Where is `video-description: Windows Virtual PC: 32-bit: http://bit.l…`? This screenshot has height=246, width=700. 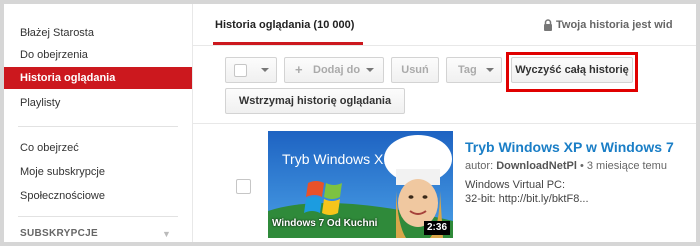 video-description: Windows Virtual PC: 32-bit: http://bit.l… is located at coordinates (527, 192).